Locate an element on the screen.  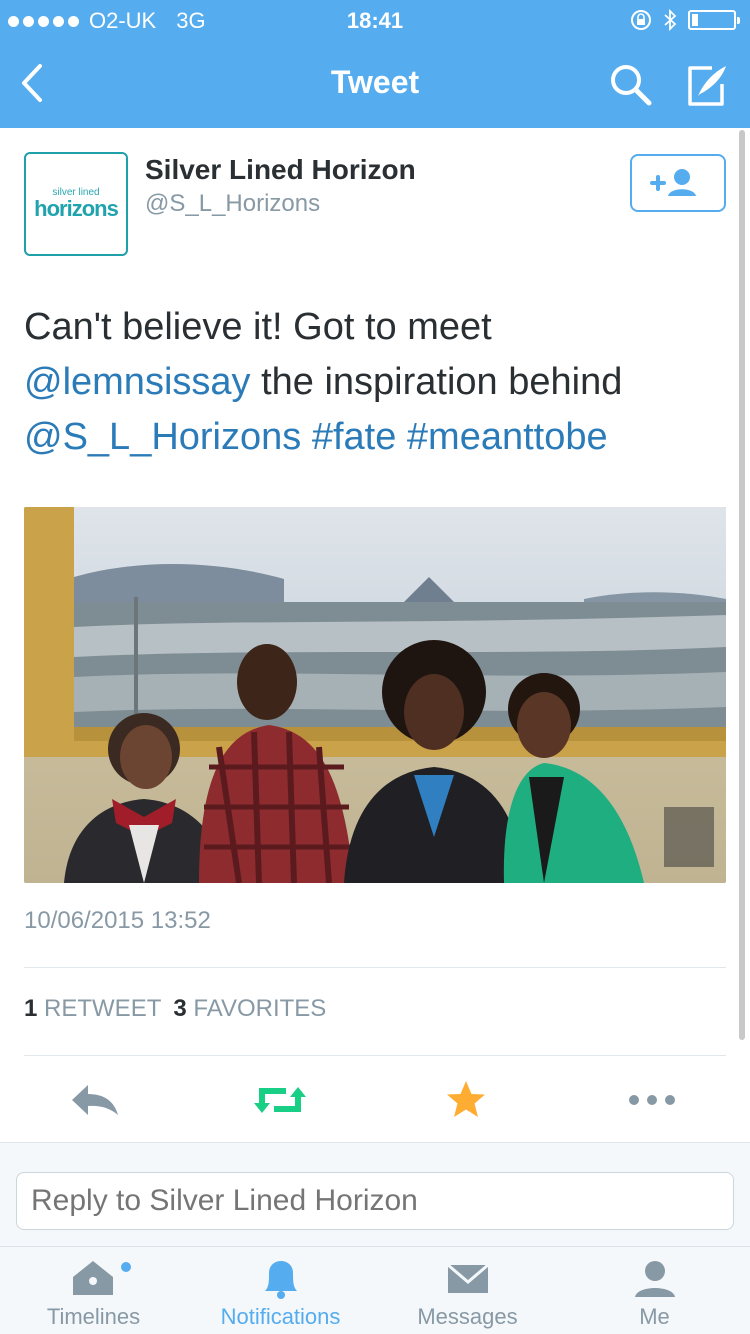
retweet-button is located at coordinates (280, 1100).